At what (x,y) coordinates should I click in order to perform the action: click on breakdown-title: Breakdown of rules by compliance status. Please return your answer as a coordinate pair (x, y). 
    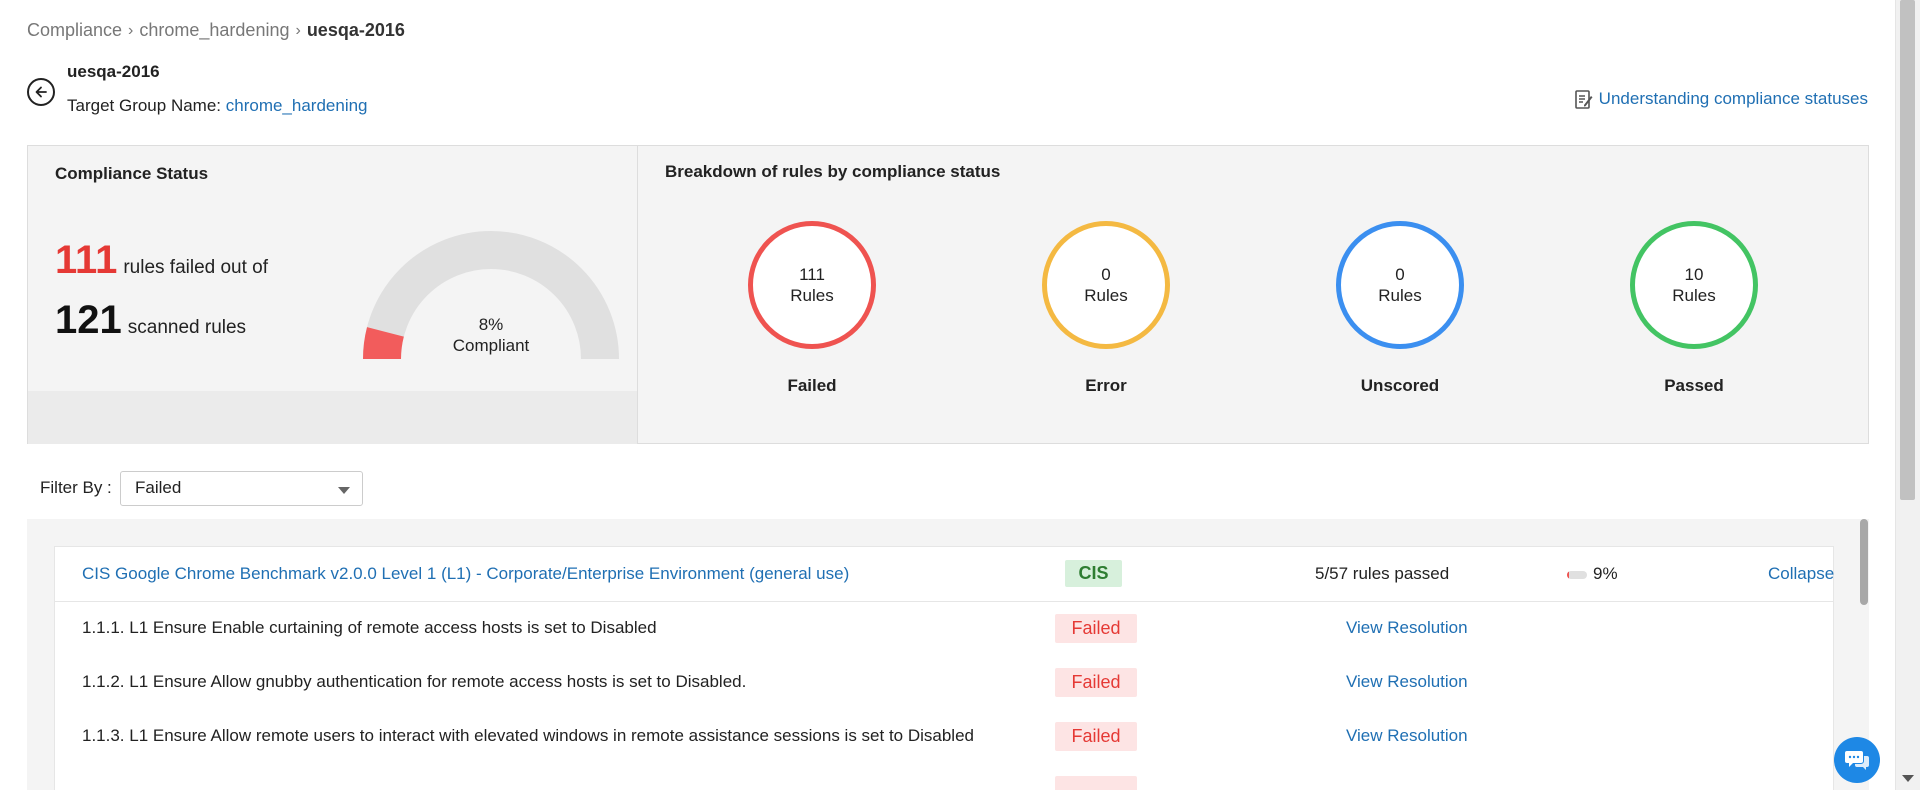
    Looking at the image, I should click on (833, 171).